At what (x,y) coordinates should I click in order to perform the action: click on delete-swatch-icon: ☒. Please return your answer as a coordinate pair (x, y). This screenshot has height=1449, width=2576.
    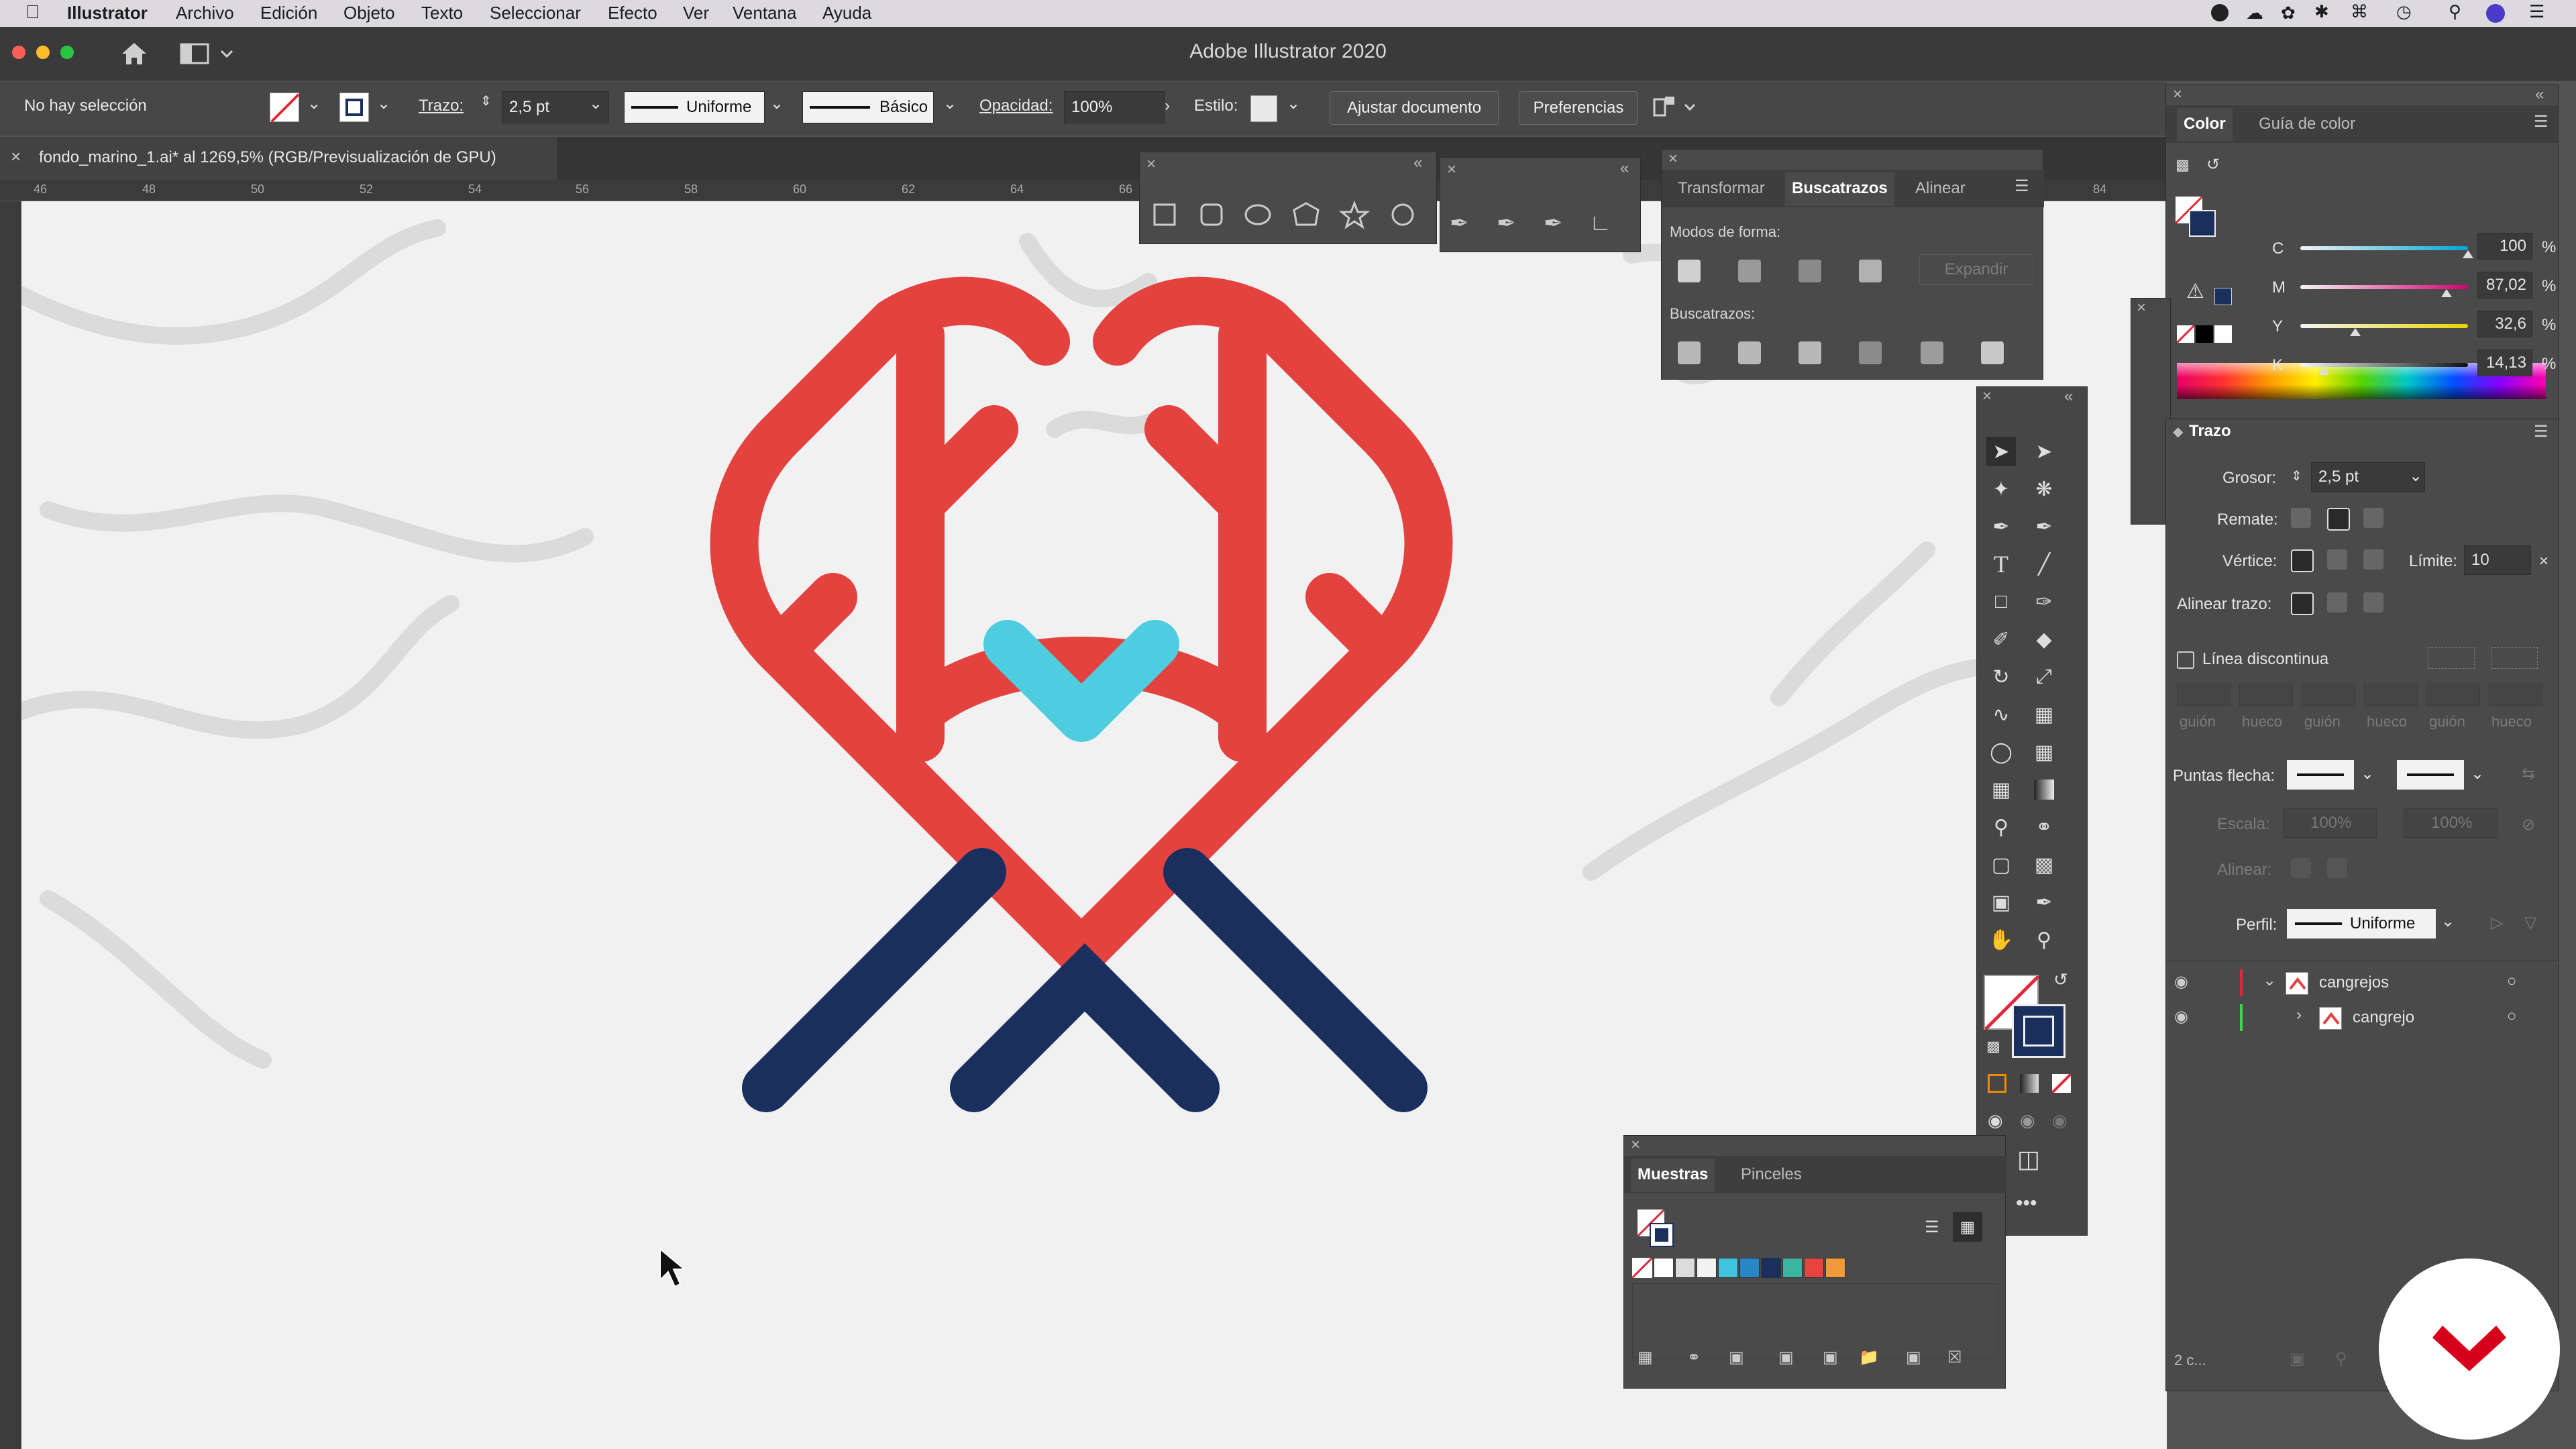
    Looking at the image, I should click on (1954, 1357).